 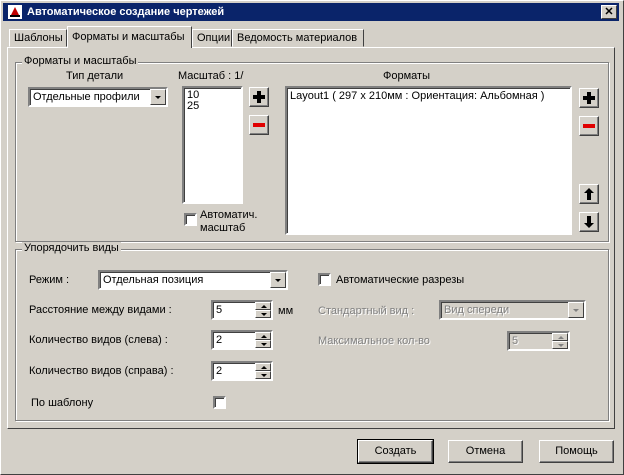 I want to click on right-count-spinner, so click(x=263, y=371).